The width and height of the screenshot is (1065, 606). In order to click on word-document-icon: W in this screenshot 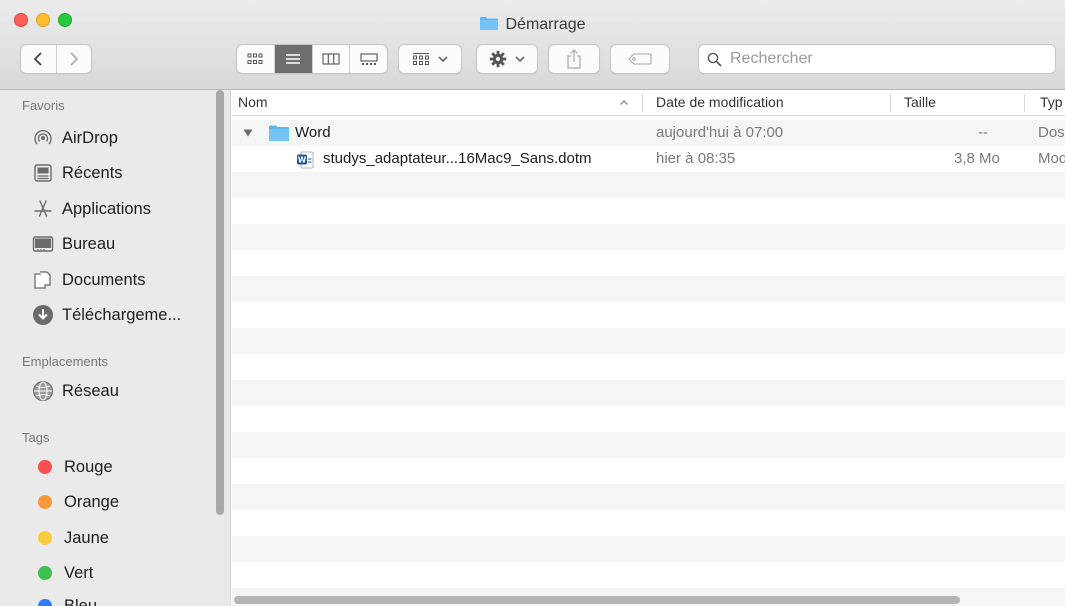, I will do `click(305, 160)`.